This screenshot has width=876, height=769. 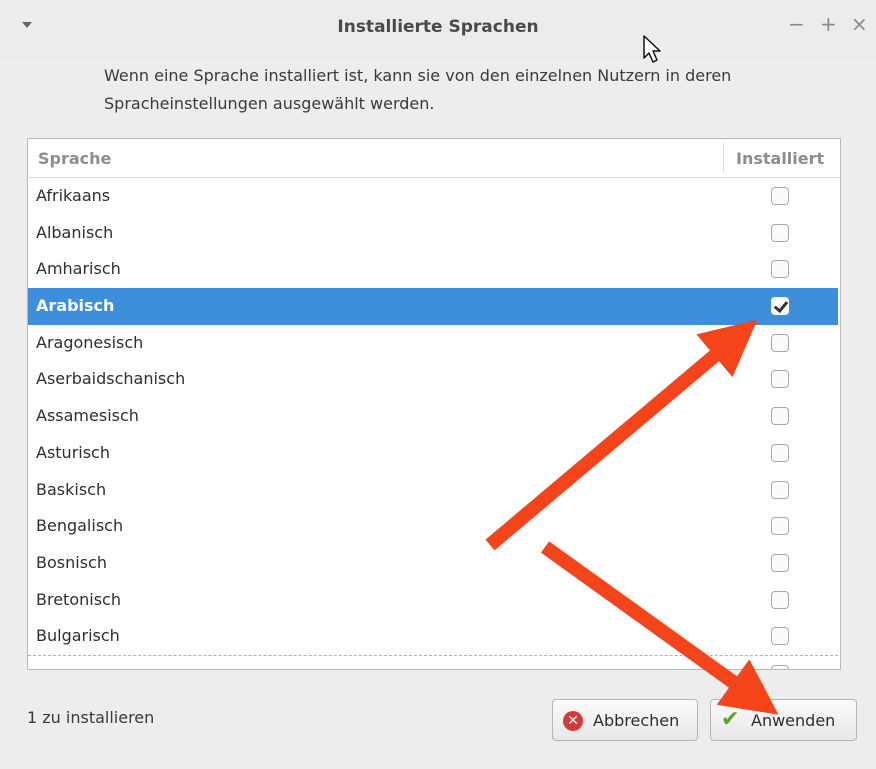 What do you see at coordinates (621, 435) in the screenshot?
I see `annotation-arrow-to-checkbox` at bounding box center [621, 435].